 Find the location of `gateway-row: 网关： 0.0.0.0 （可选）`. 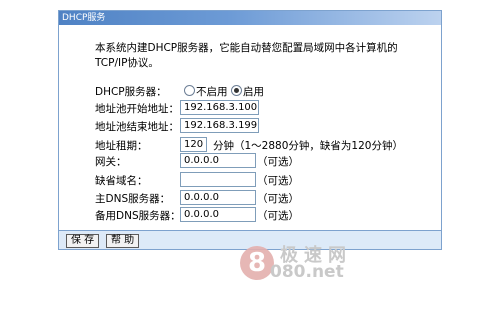

gateway-row: 网关： 0.0.0.0 （可选） is located at coordinates (245, 160).